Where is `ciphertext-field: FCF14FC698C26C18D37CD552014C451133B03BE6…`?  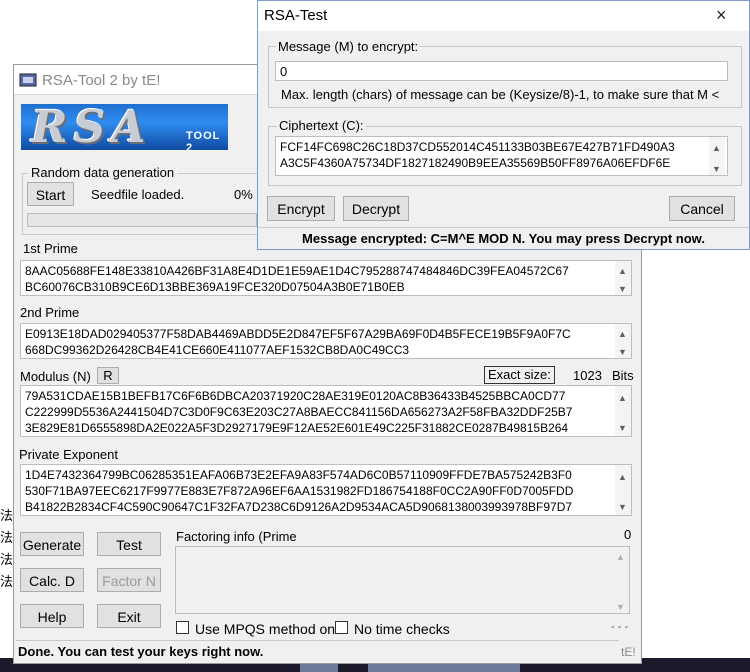 ciphertext-field: FCF14FC698C26C18D37CD552014C451133B03BE6… is located at coordinates (501, 156).